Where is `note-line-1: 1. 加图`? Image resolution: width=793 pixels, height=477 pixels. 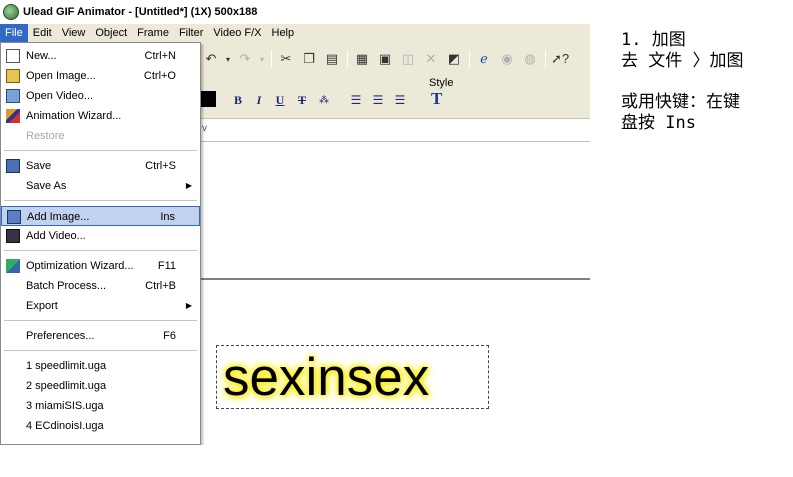
note-line-1: 1. 加图 is located at coordinates (653, 40).